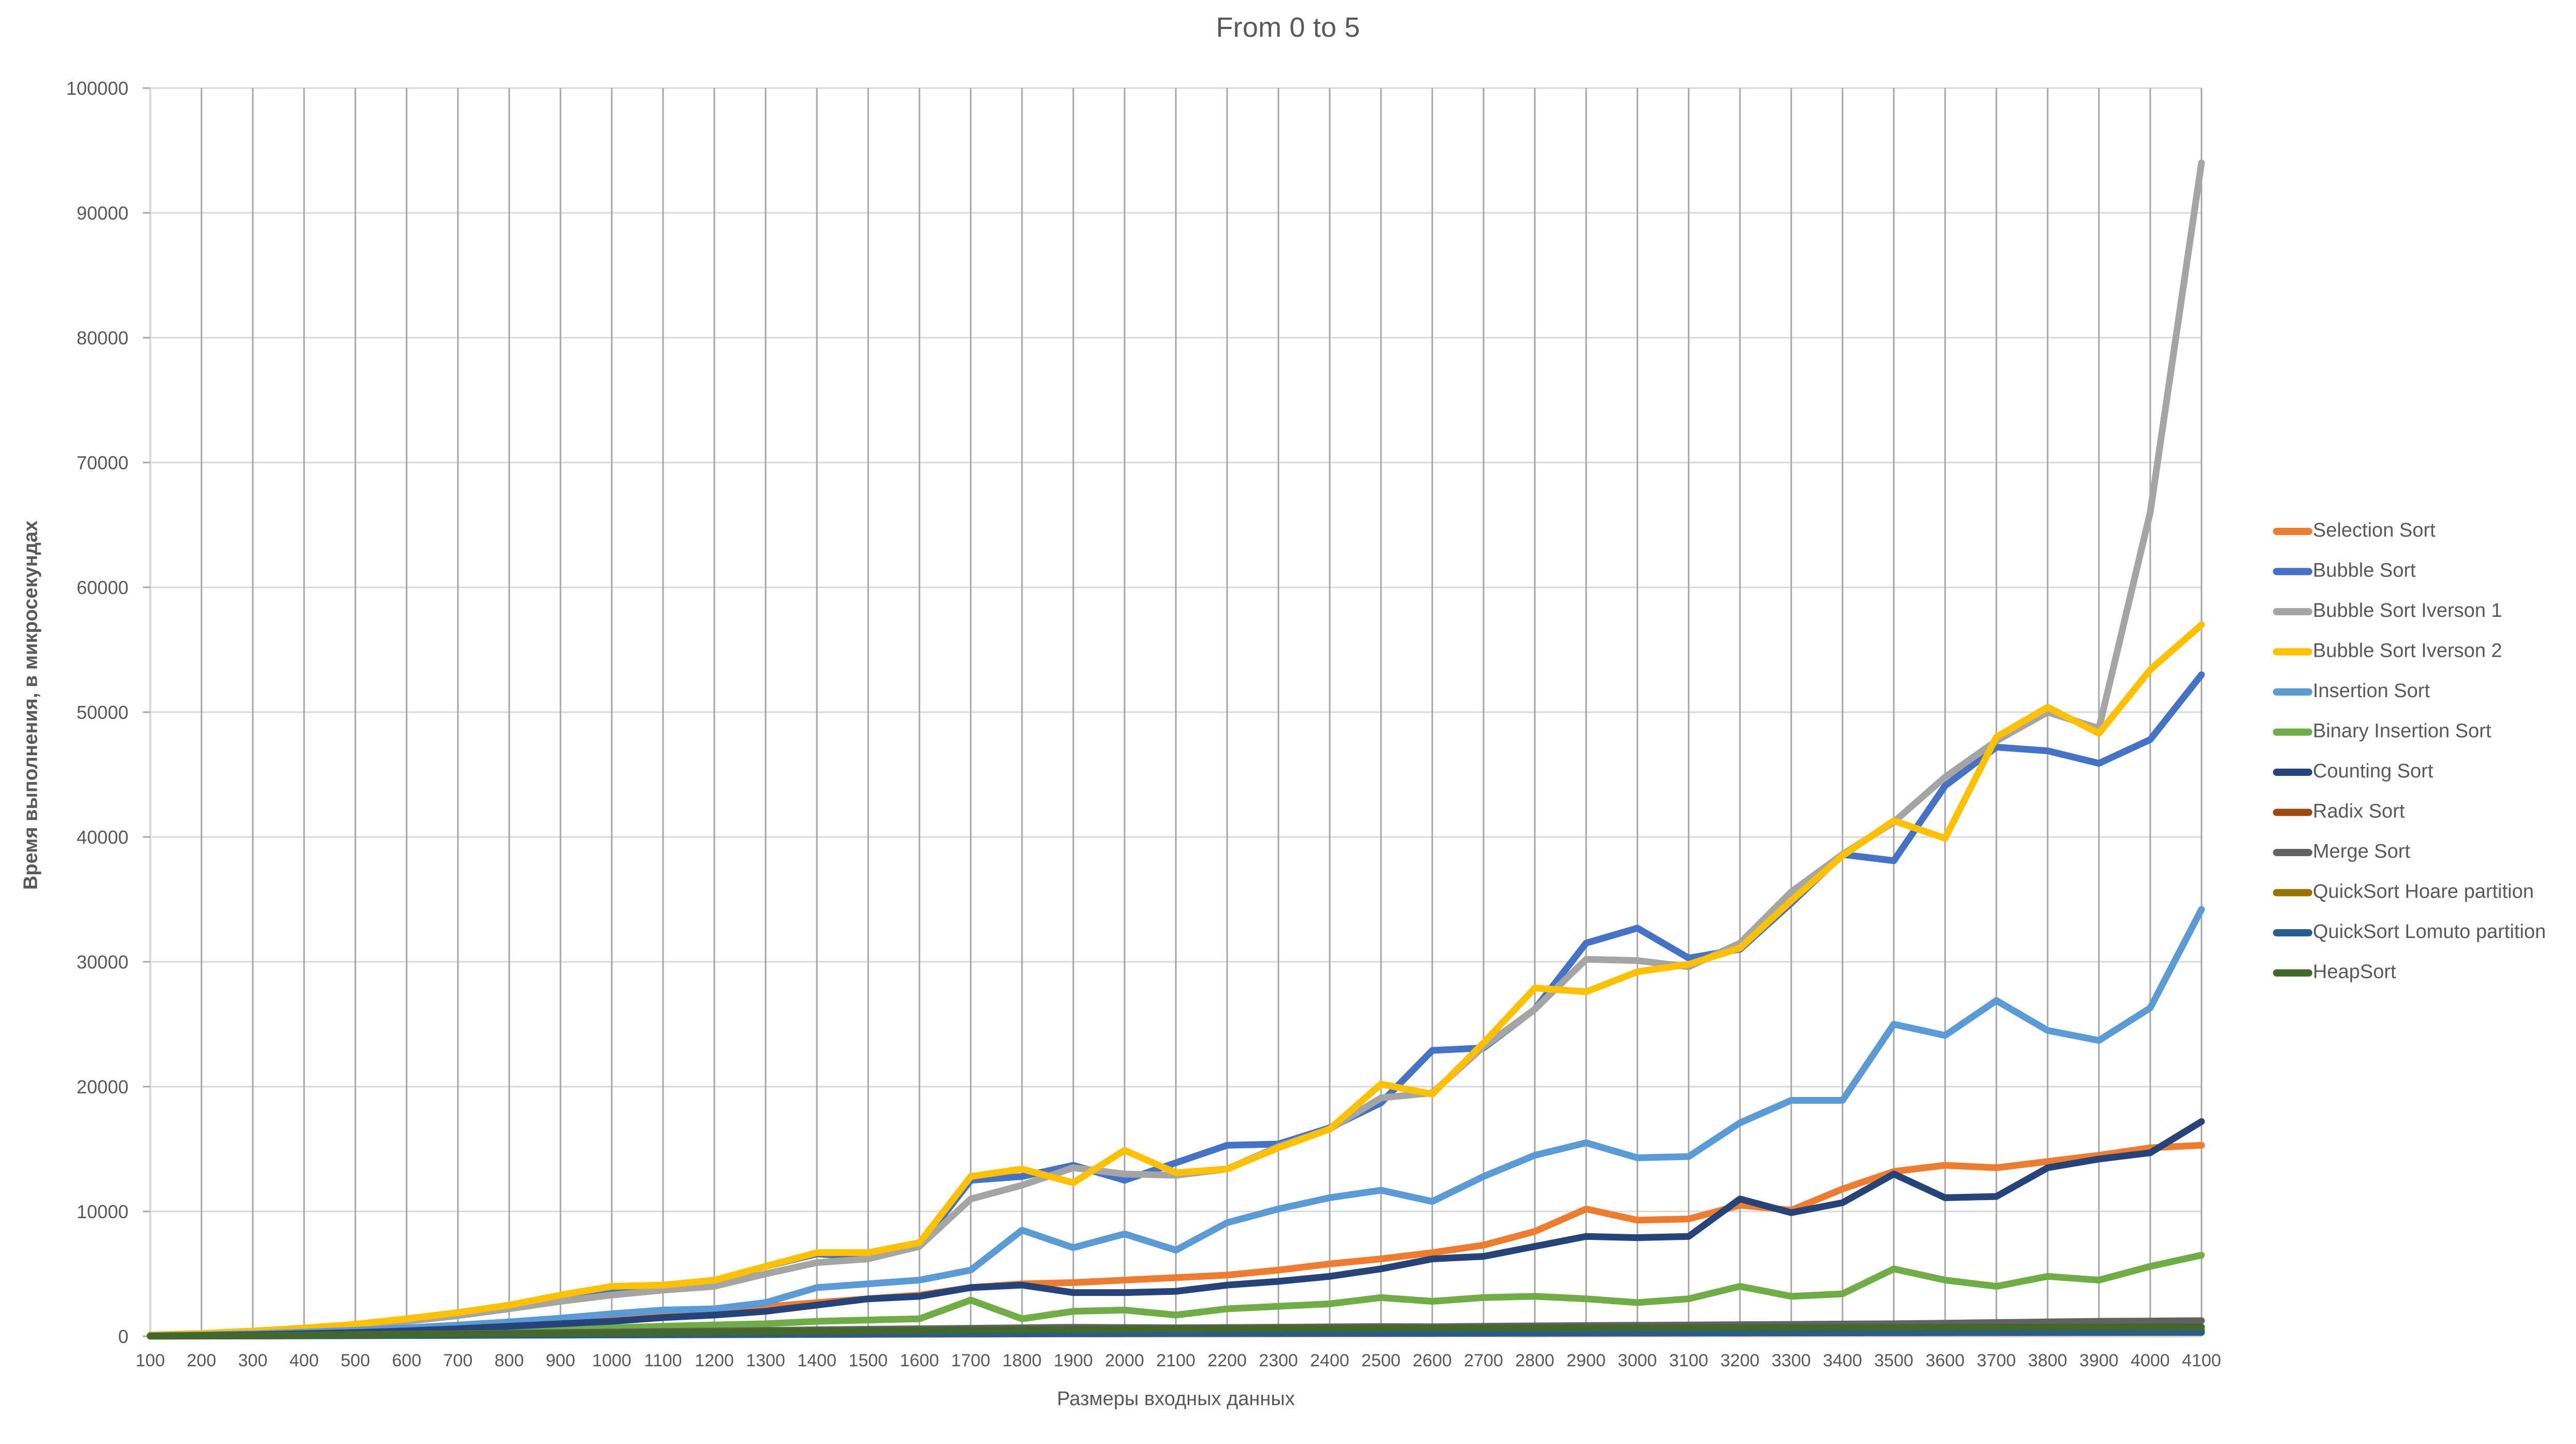 This screenshot has height=1444, width=2576. What do you see at coordinates (2407, 611) in the screenshot?
I see `legend-label-bubble-sort-iverson-1: Bubble Sort Iverson 1` at bounding box center [2407, 611].